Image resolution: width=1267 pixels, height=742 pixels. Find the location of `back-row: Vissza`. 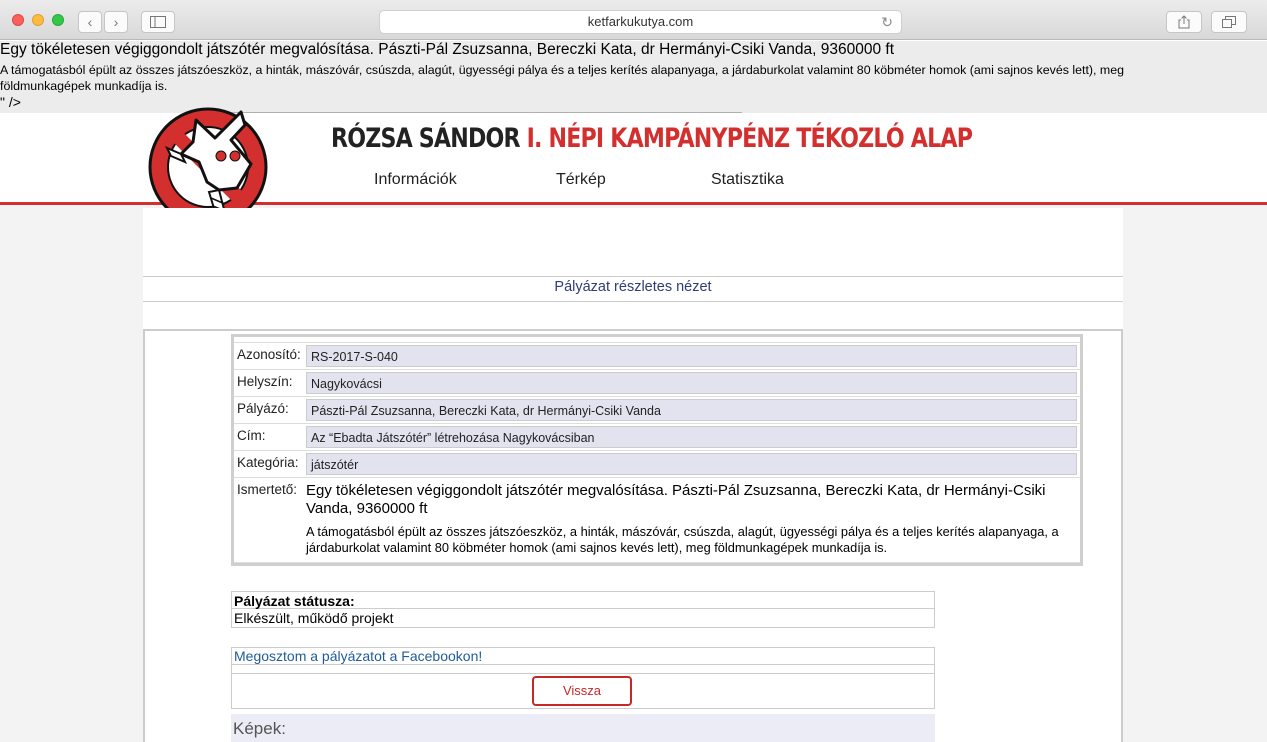

back-row: Vissza is located at coordinates (583, 691).